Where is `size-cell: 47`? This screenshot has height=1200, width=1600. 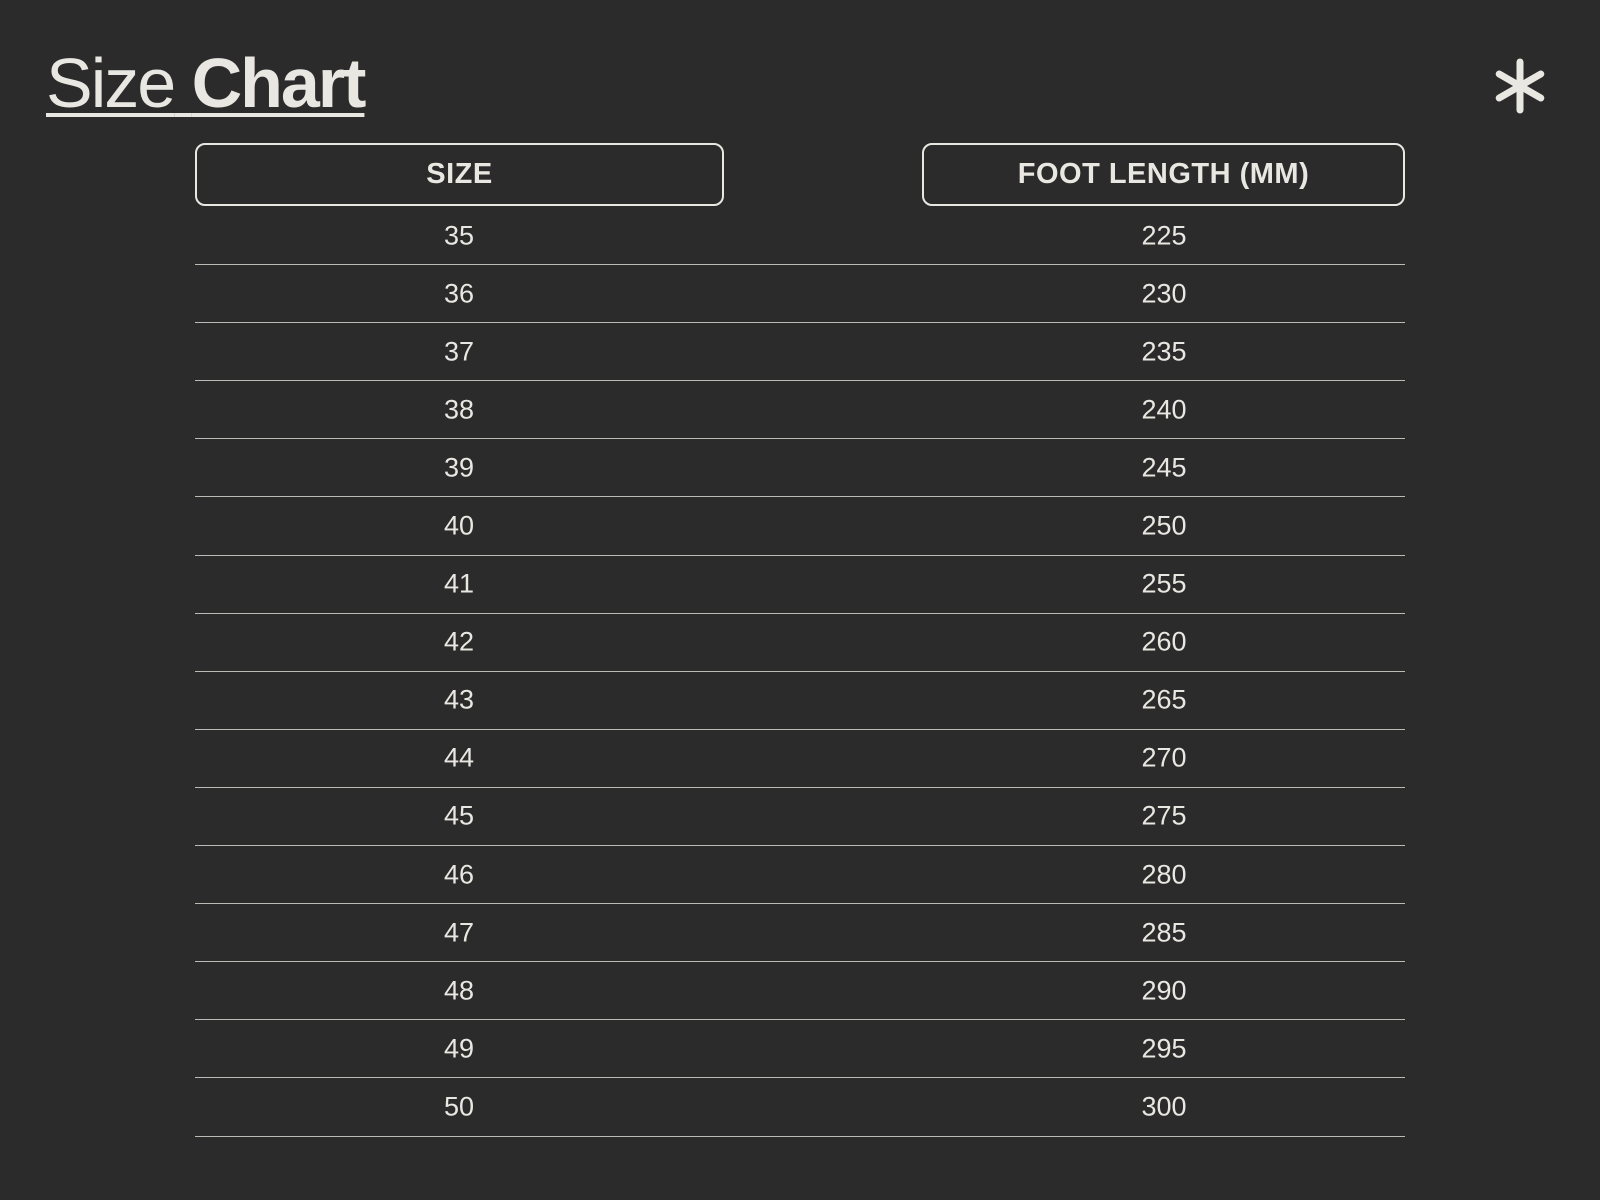
size-cell: 47 is located at coordinates (459, 932).